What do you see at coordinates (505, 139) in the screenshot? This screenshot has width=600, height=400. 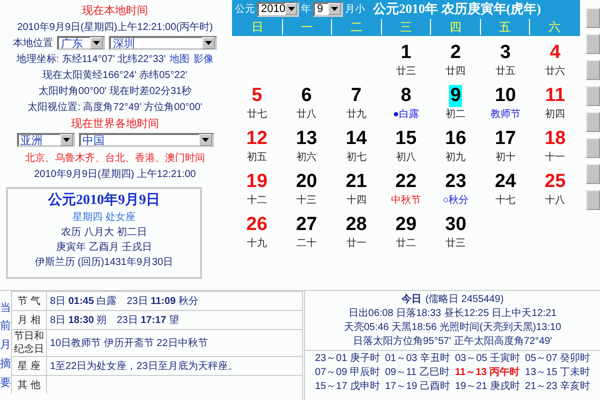 I see `day-number: 17` at bounding box center [505, 139].